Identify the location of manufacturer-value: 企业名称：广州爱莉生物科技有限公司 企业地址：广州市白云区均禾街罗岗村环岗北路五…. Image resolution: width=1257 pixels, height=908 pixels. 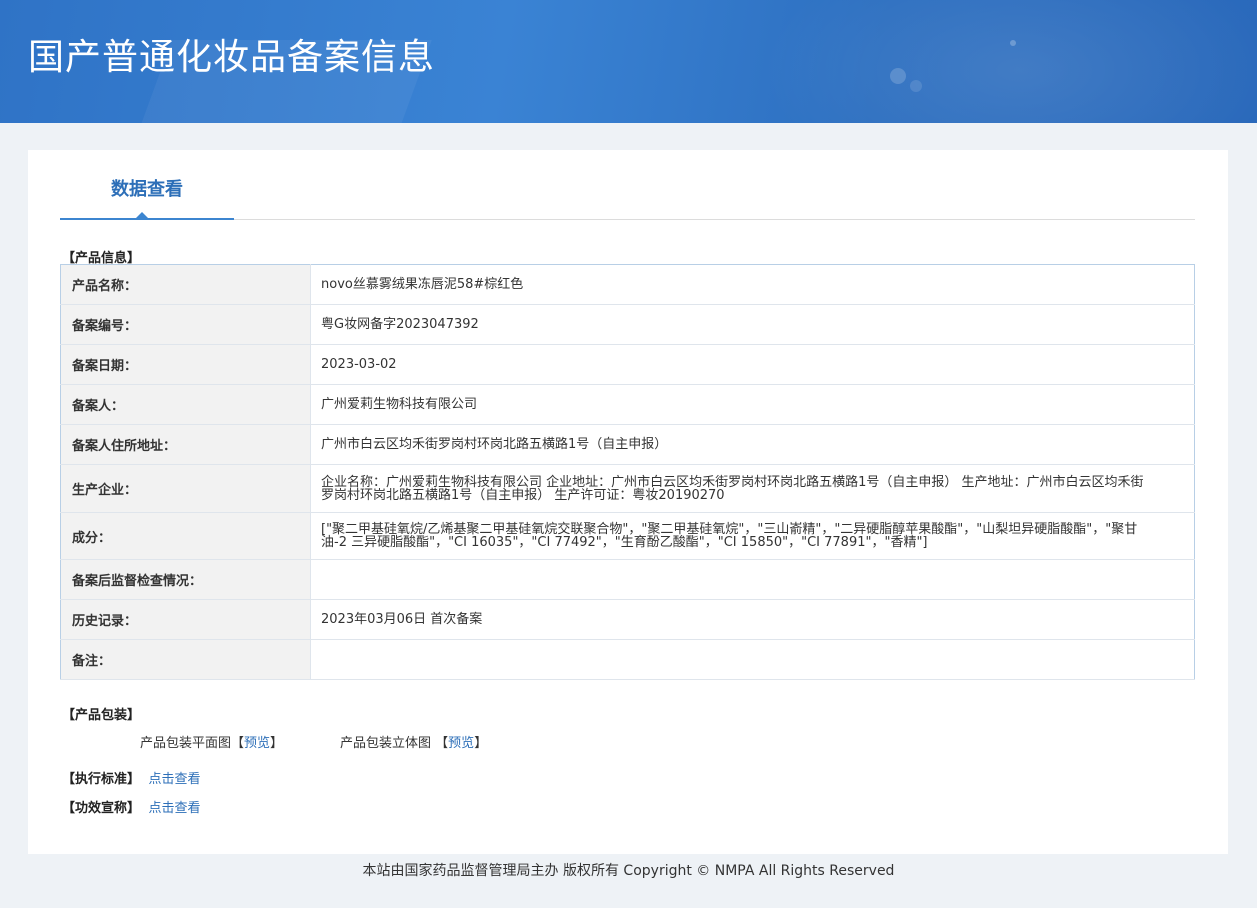
(732, 488).